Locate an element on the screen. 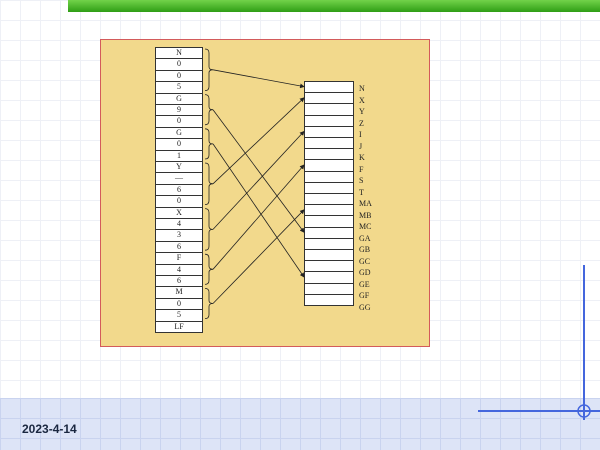 Image resolution: width=600 pixels, height=450 pixels. slide-date: 2023-4-14 is located at coordinates (49, 429).